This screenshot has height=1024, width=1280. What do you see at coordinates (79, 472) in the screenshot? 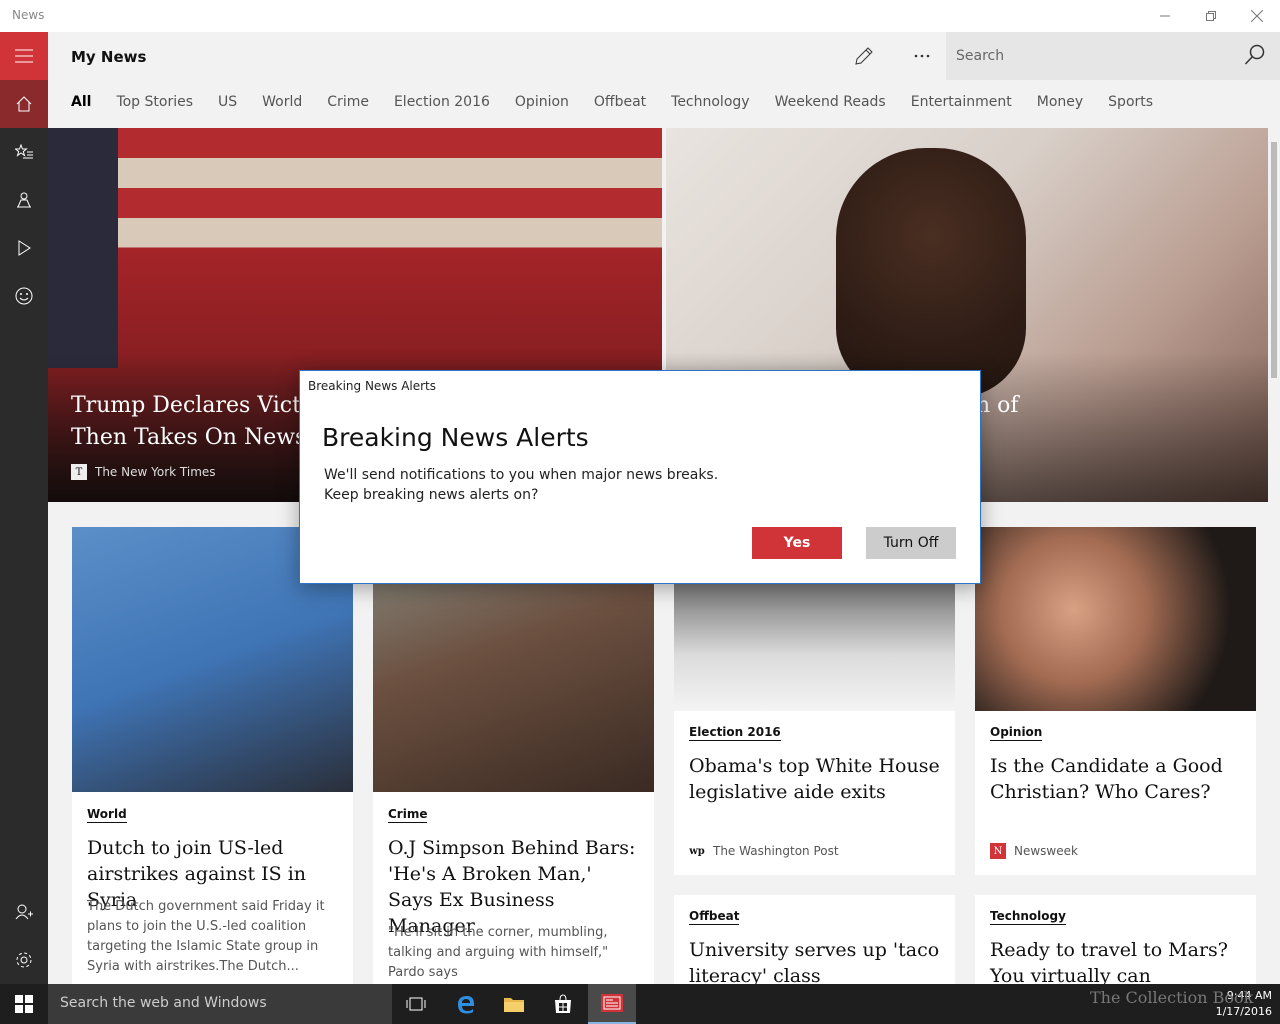
I see `nyt-logo-icon: T` at bounding box center [79, 472].